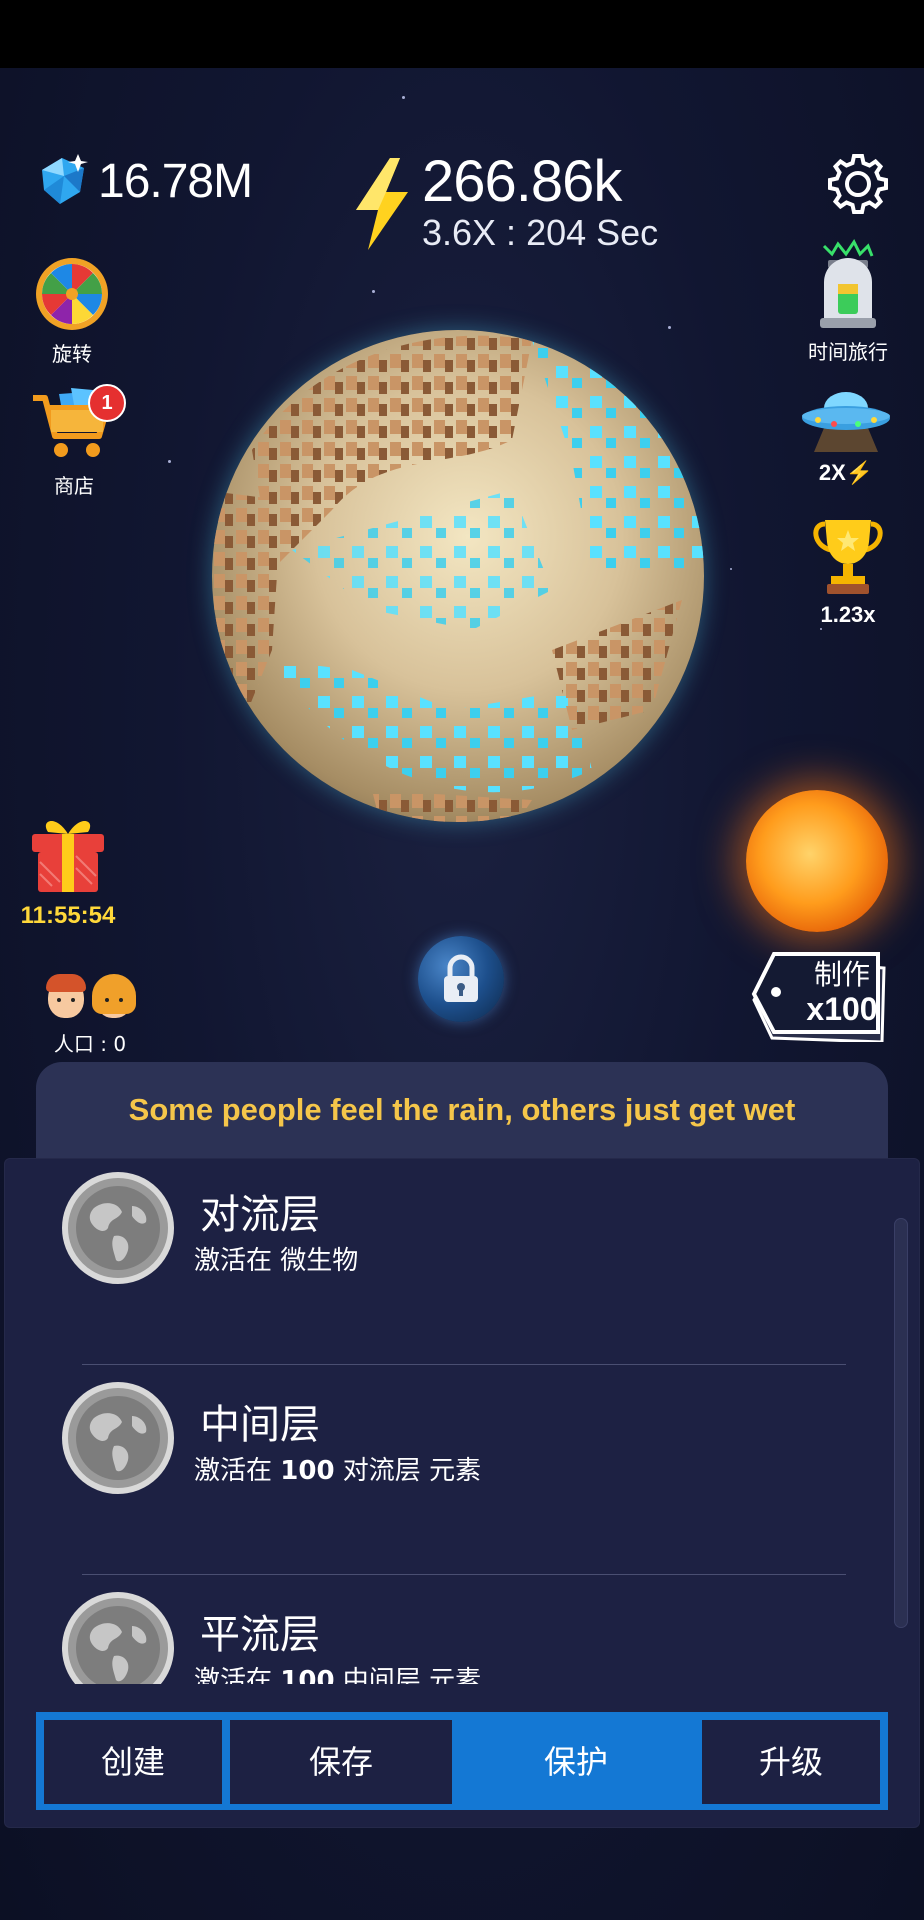  What do you see at coordinates (68, 915) in the screenshot?
I see `gift-timer: 11:55:54` at bounding box center [68, 915].